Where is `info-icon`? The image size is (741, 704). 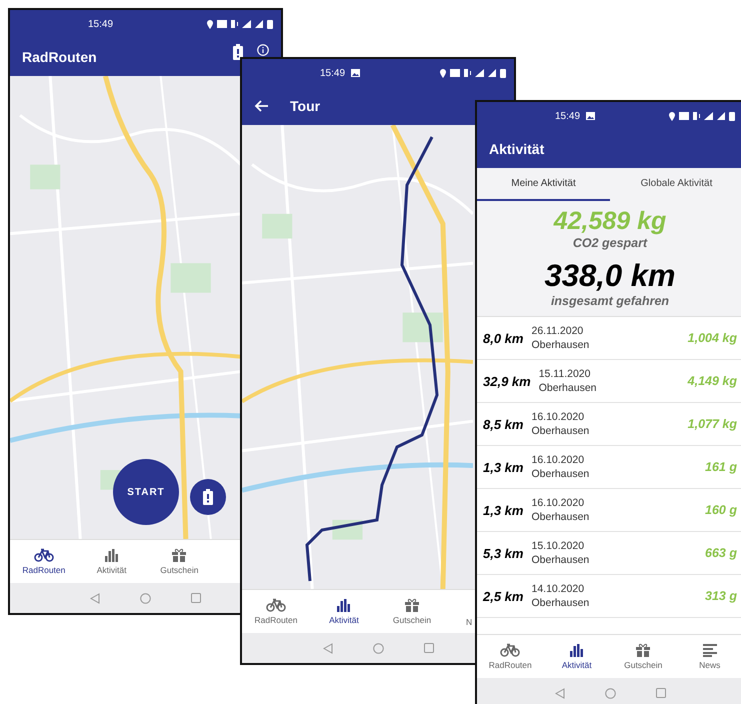 info-icon is located at coordinates (263, 50).